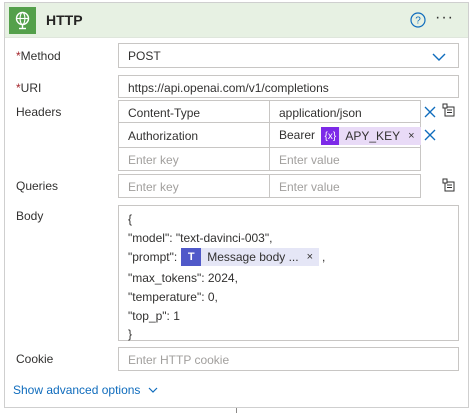 Image resolution: width=474 pixels, height=413 pixels. I want to click on query-value-field: Enter value, so click(345, 186).